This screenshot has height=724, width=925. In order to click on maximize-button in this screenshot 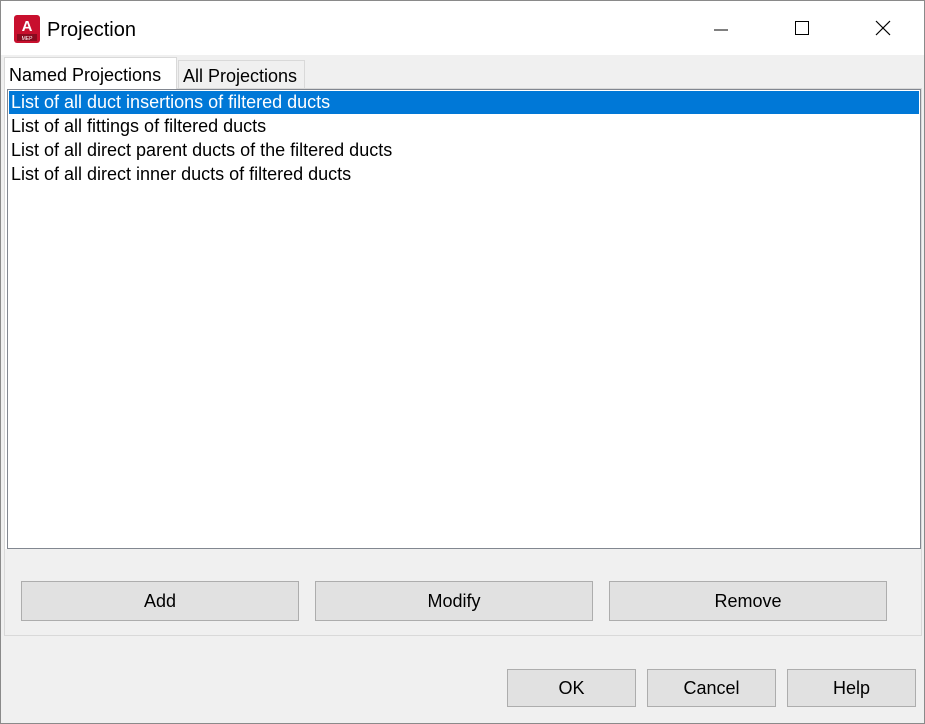, I will do `click(802, 28)`.